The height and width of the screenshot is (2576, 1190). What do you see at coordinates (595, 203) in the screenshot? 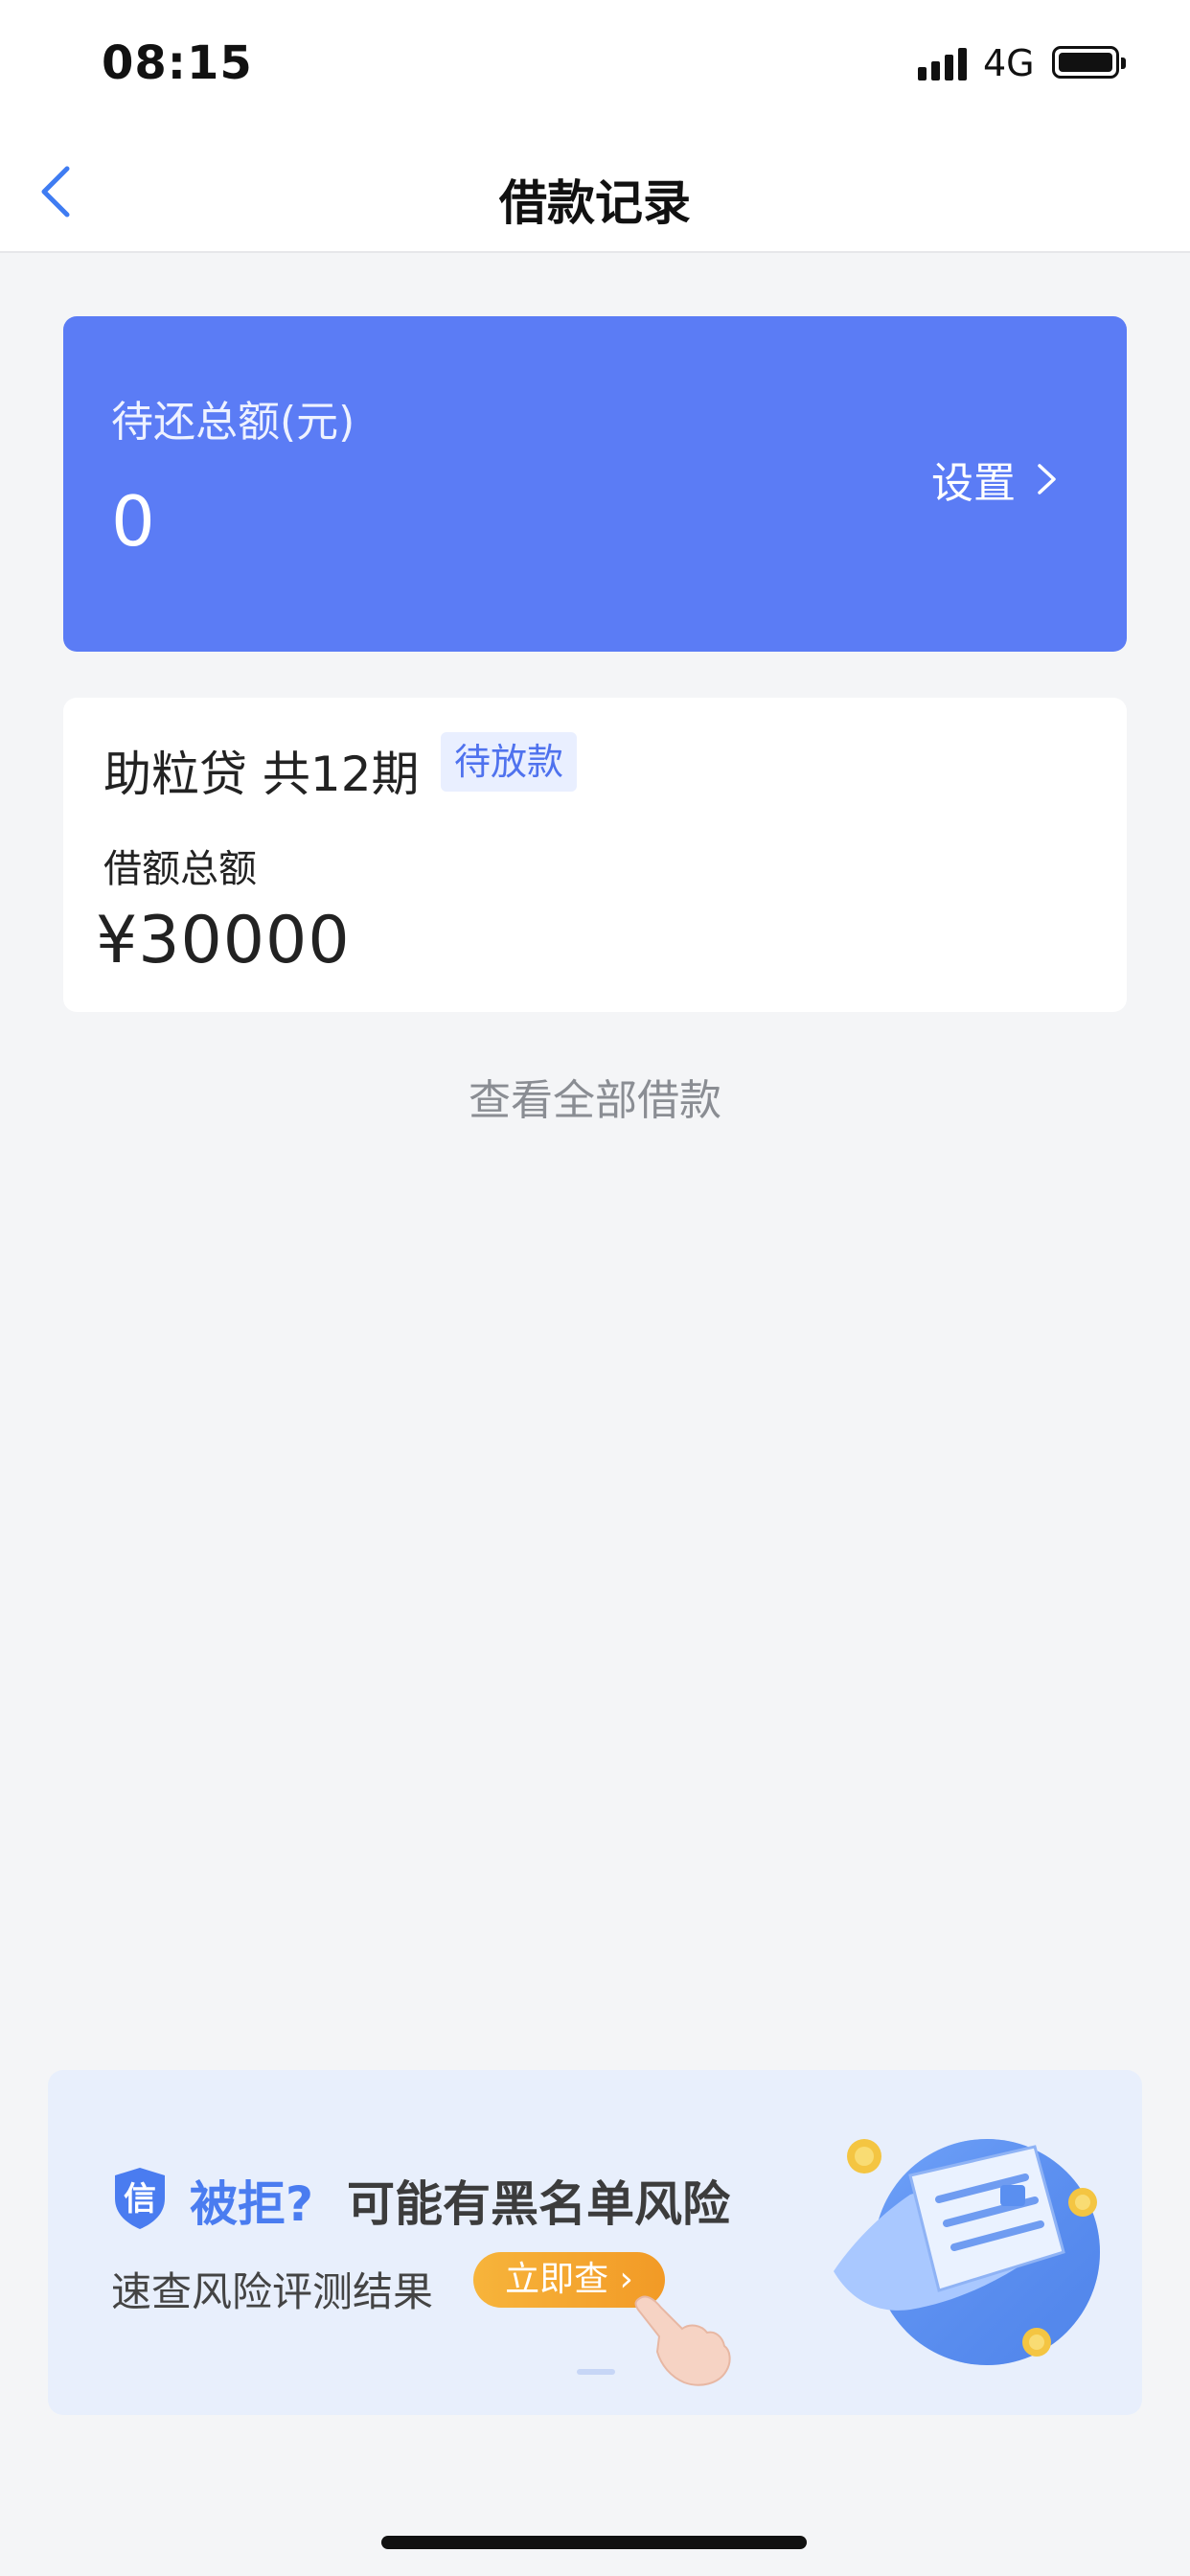
I see `page-title: 借款记录` at bounding box center [595, 203].